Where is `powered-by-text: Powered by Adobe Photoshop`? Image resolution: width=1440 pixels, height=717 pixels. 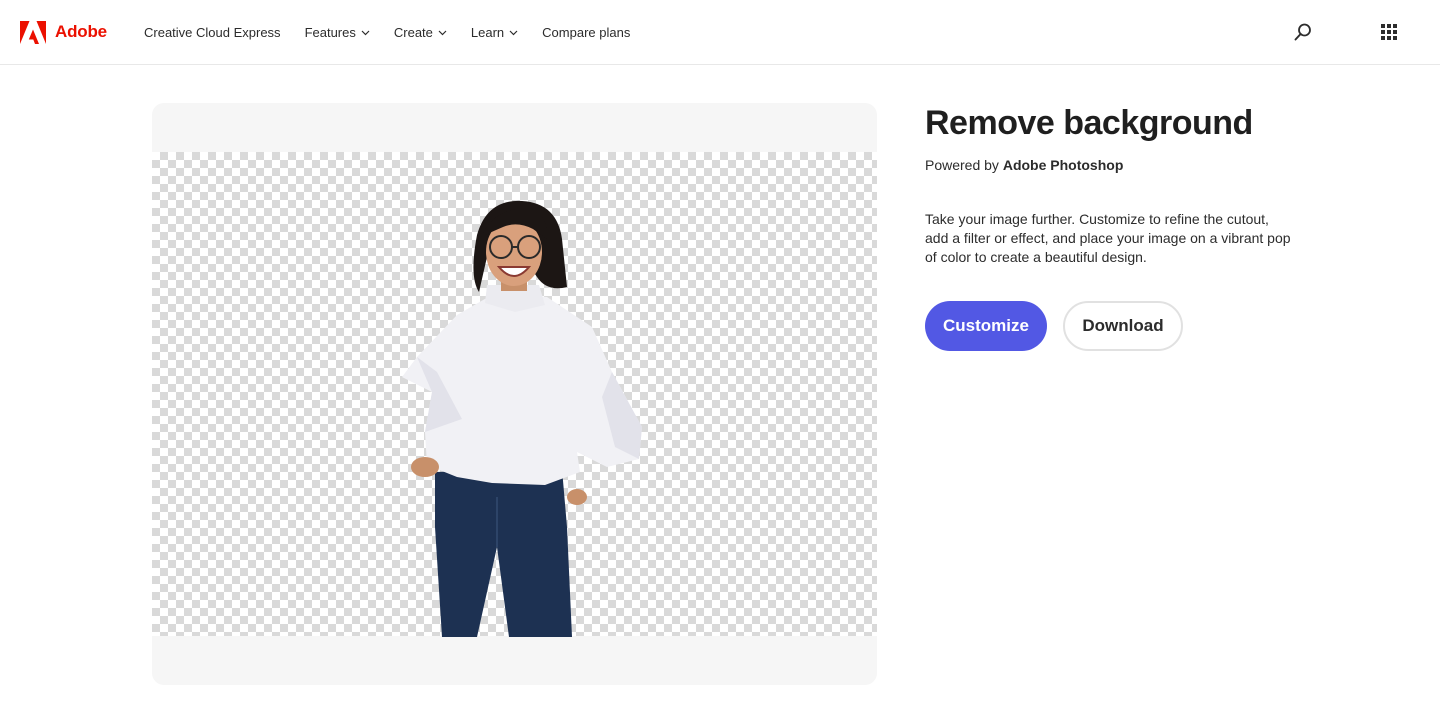
powered-by-text: Powered by Adobe Photoshop is located at coordinates (1024, 165).